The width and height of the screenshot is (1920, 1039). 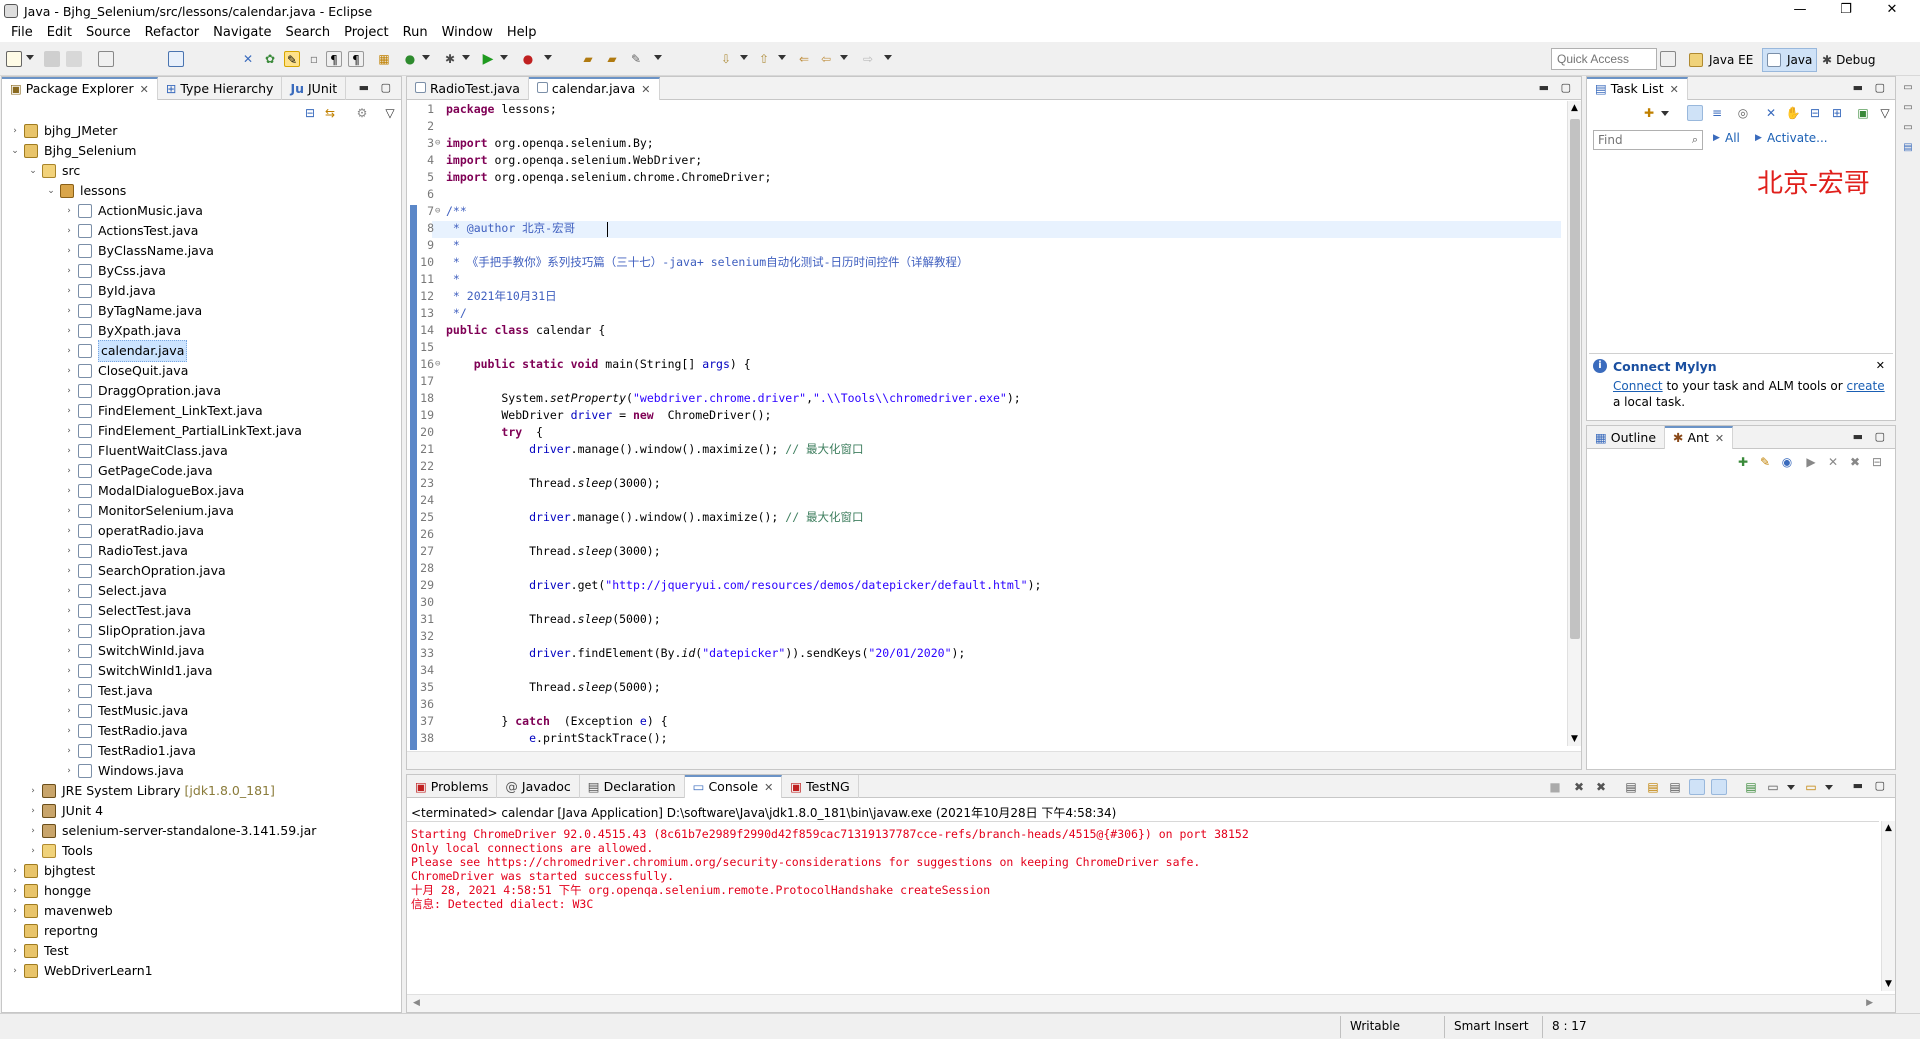 What do you see at coordinates (1604, 59) in the screenshot?
I see `quick-access-input` at bounding box center [1604, 59].